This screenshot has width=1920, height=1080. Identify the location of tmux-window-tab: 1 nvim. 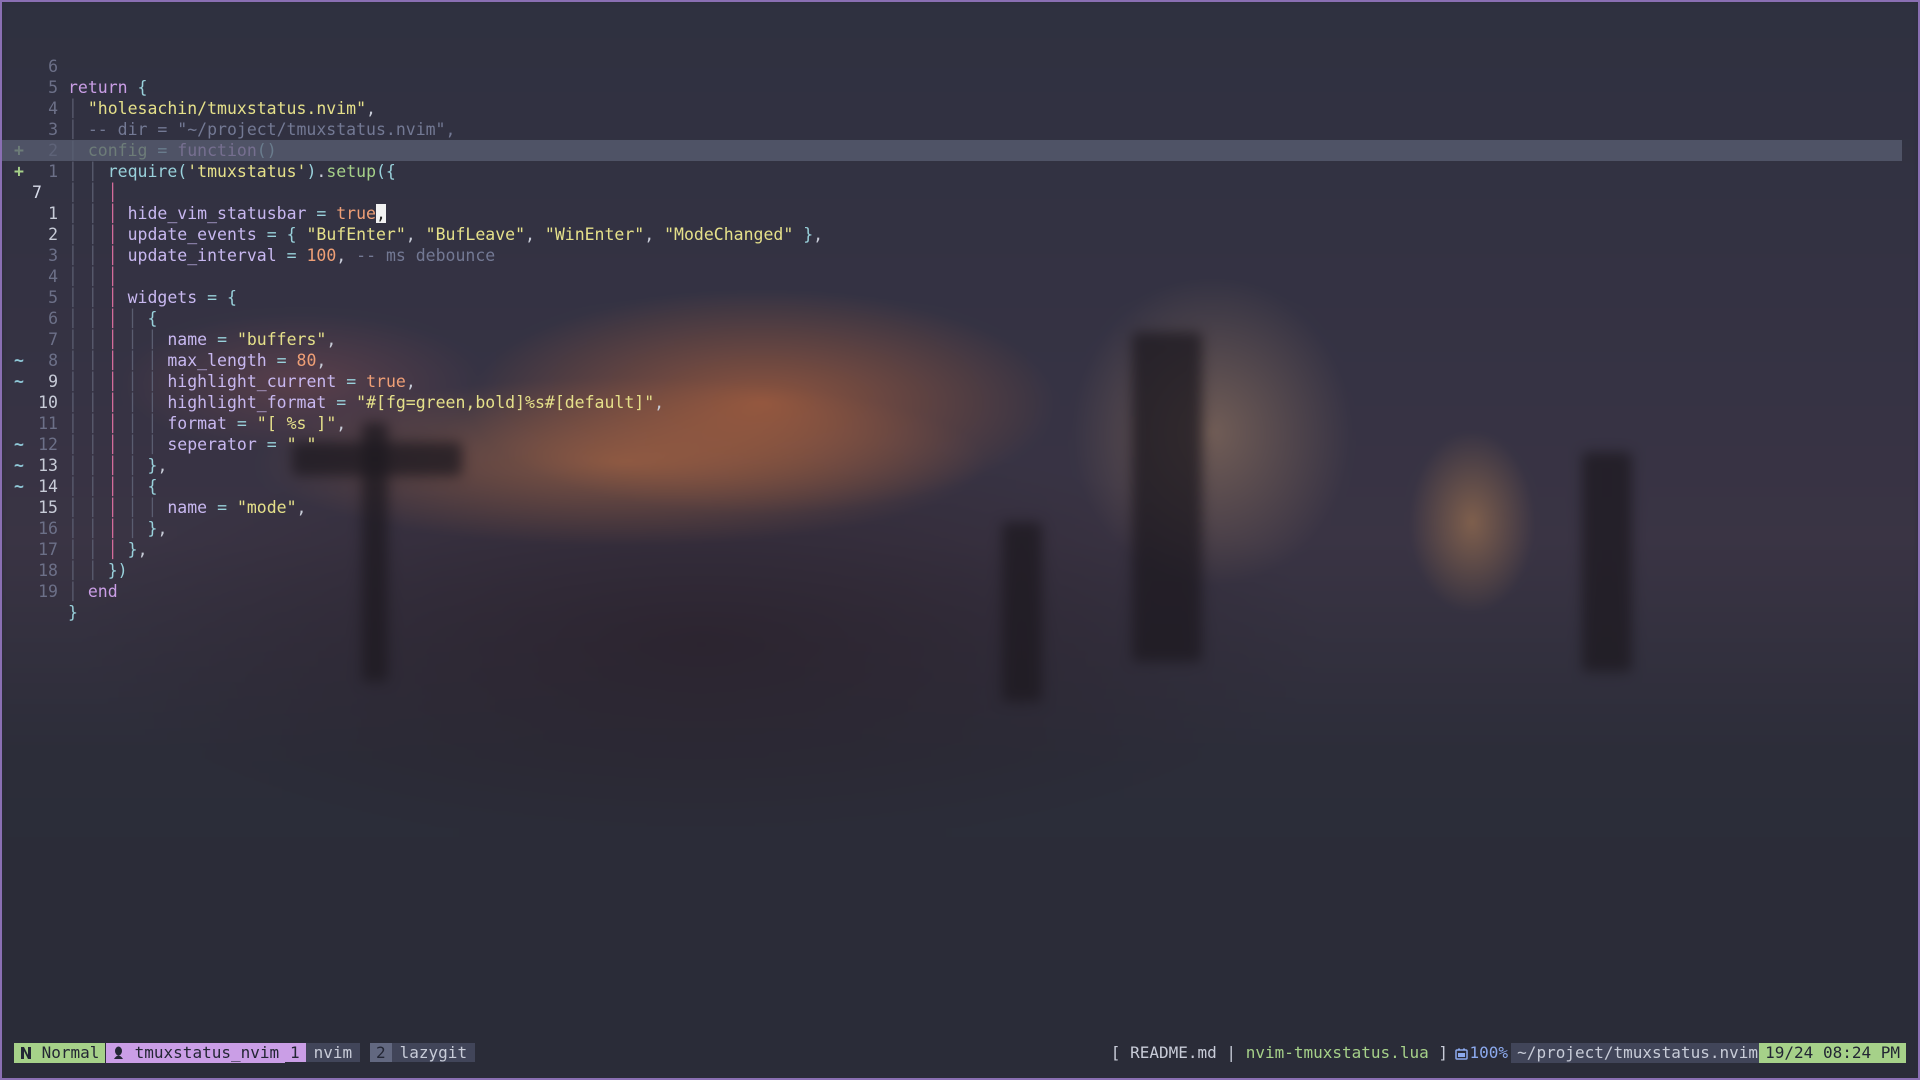
(322, 1053).